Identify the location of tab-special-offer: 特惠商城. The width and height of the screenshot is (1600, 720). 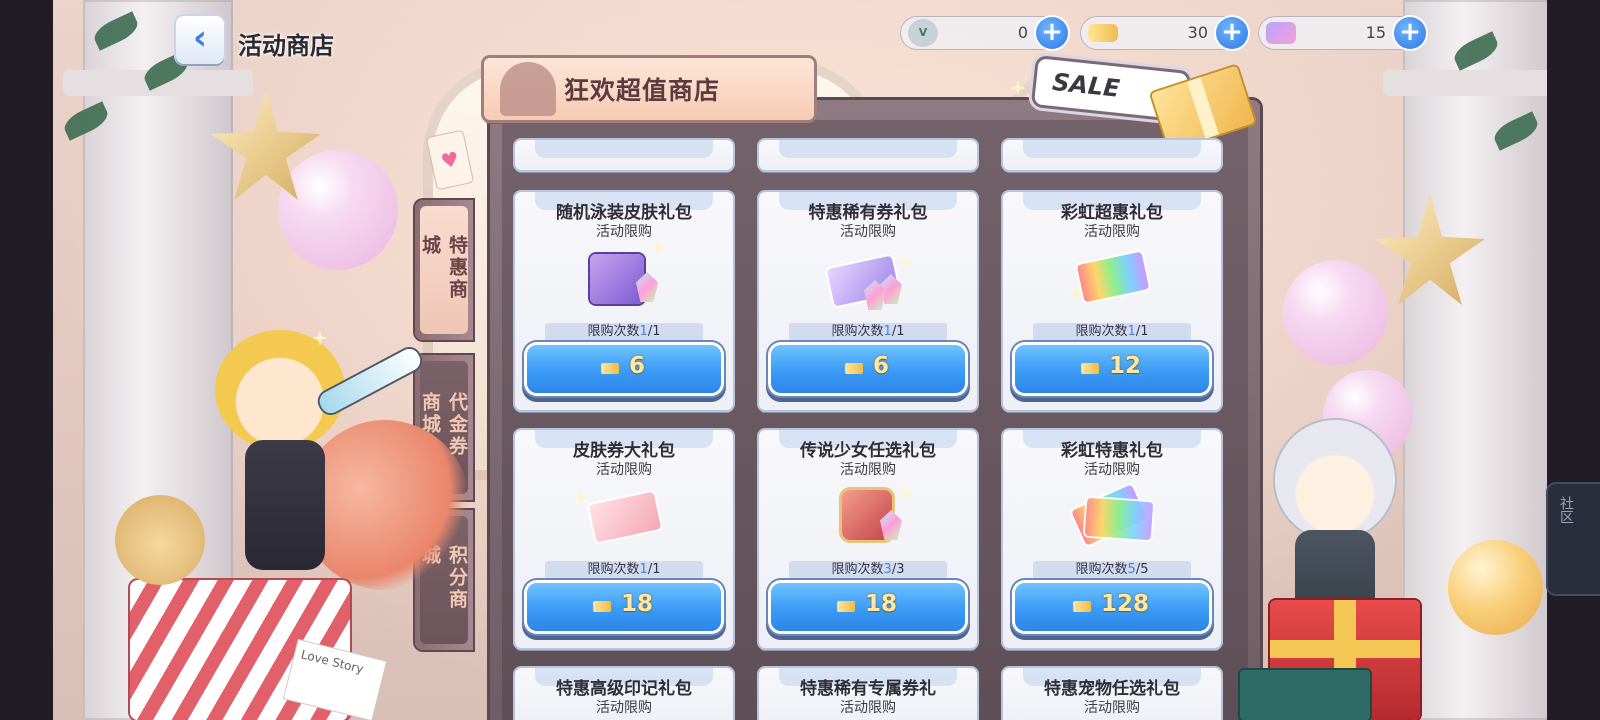
(444, 270).